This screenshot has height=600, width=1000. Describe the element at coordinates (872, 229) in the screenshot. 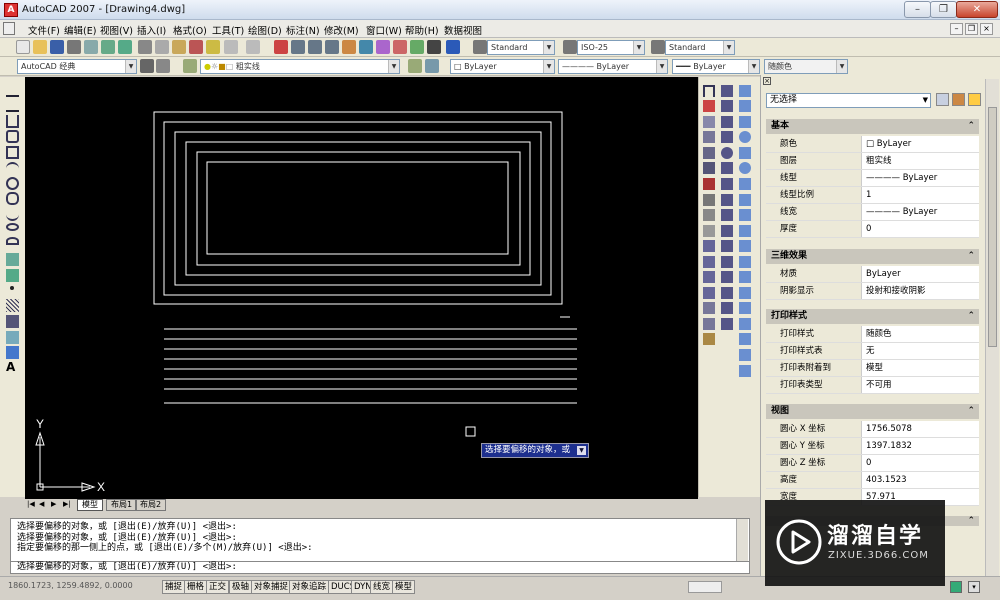

I see `prop-row: 厚度 0` at that location.